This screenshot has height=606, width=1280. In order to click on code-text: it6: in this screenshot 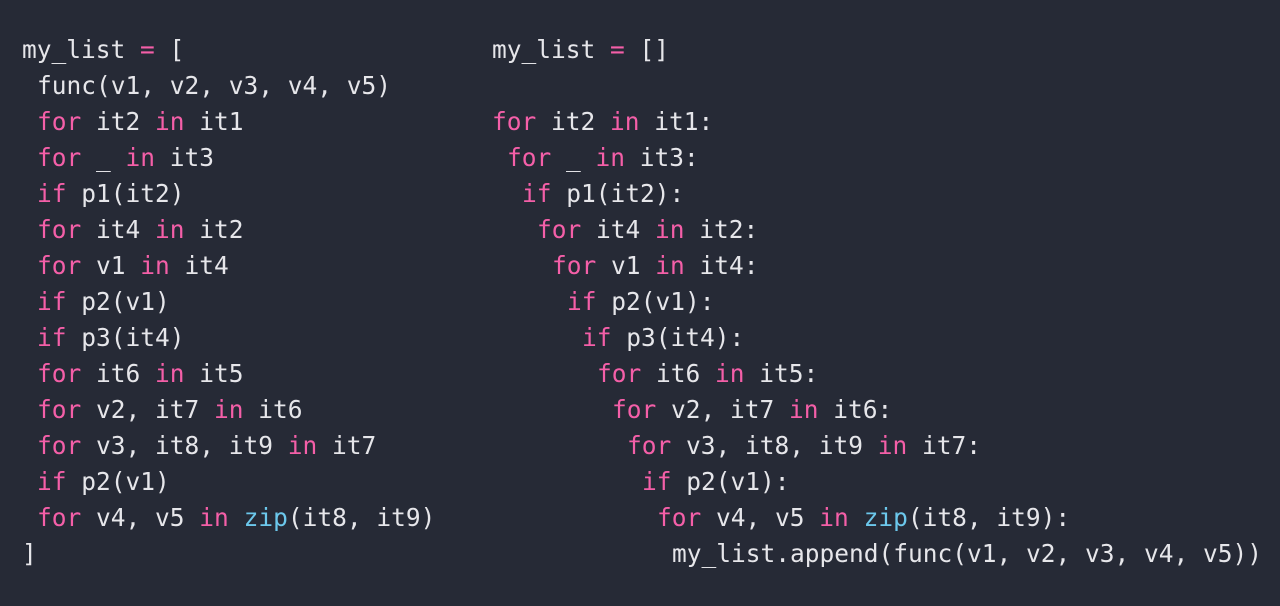, I will do `click(855, 409)`.